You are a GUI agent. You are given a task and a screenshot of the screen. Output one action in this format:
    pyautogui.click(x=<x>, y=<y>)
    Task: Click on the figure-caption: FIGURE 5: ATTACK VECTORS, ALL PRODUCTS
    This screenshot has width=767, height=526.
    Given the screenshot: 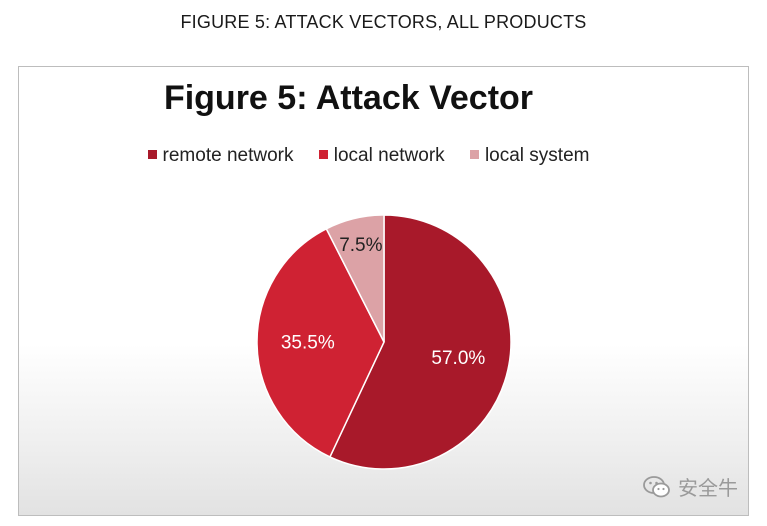 What is the action you would take?
    pyautogui.click(x=383, y=22)
    